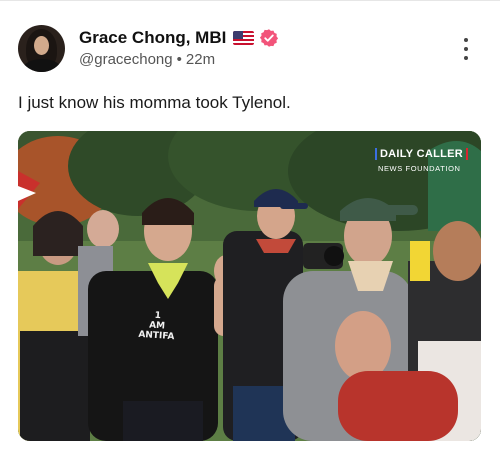 This screenshot has width=500, height=458. Describe the element at coordinates (126, 59) in the screenshot. I see `author-handle: @gracechong` at that location.